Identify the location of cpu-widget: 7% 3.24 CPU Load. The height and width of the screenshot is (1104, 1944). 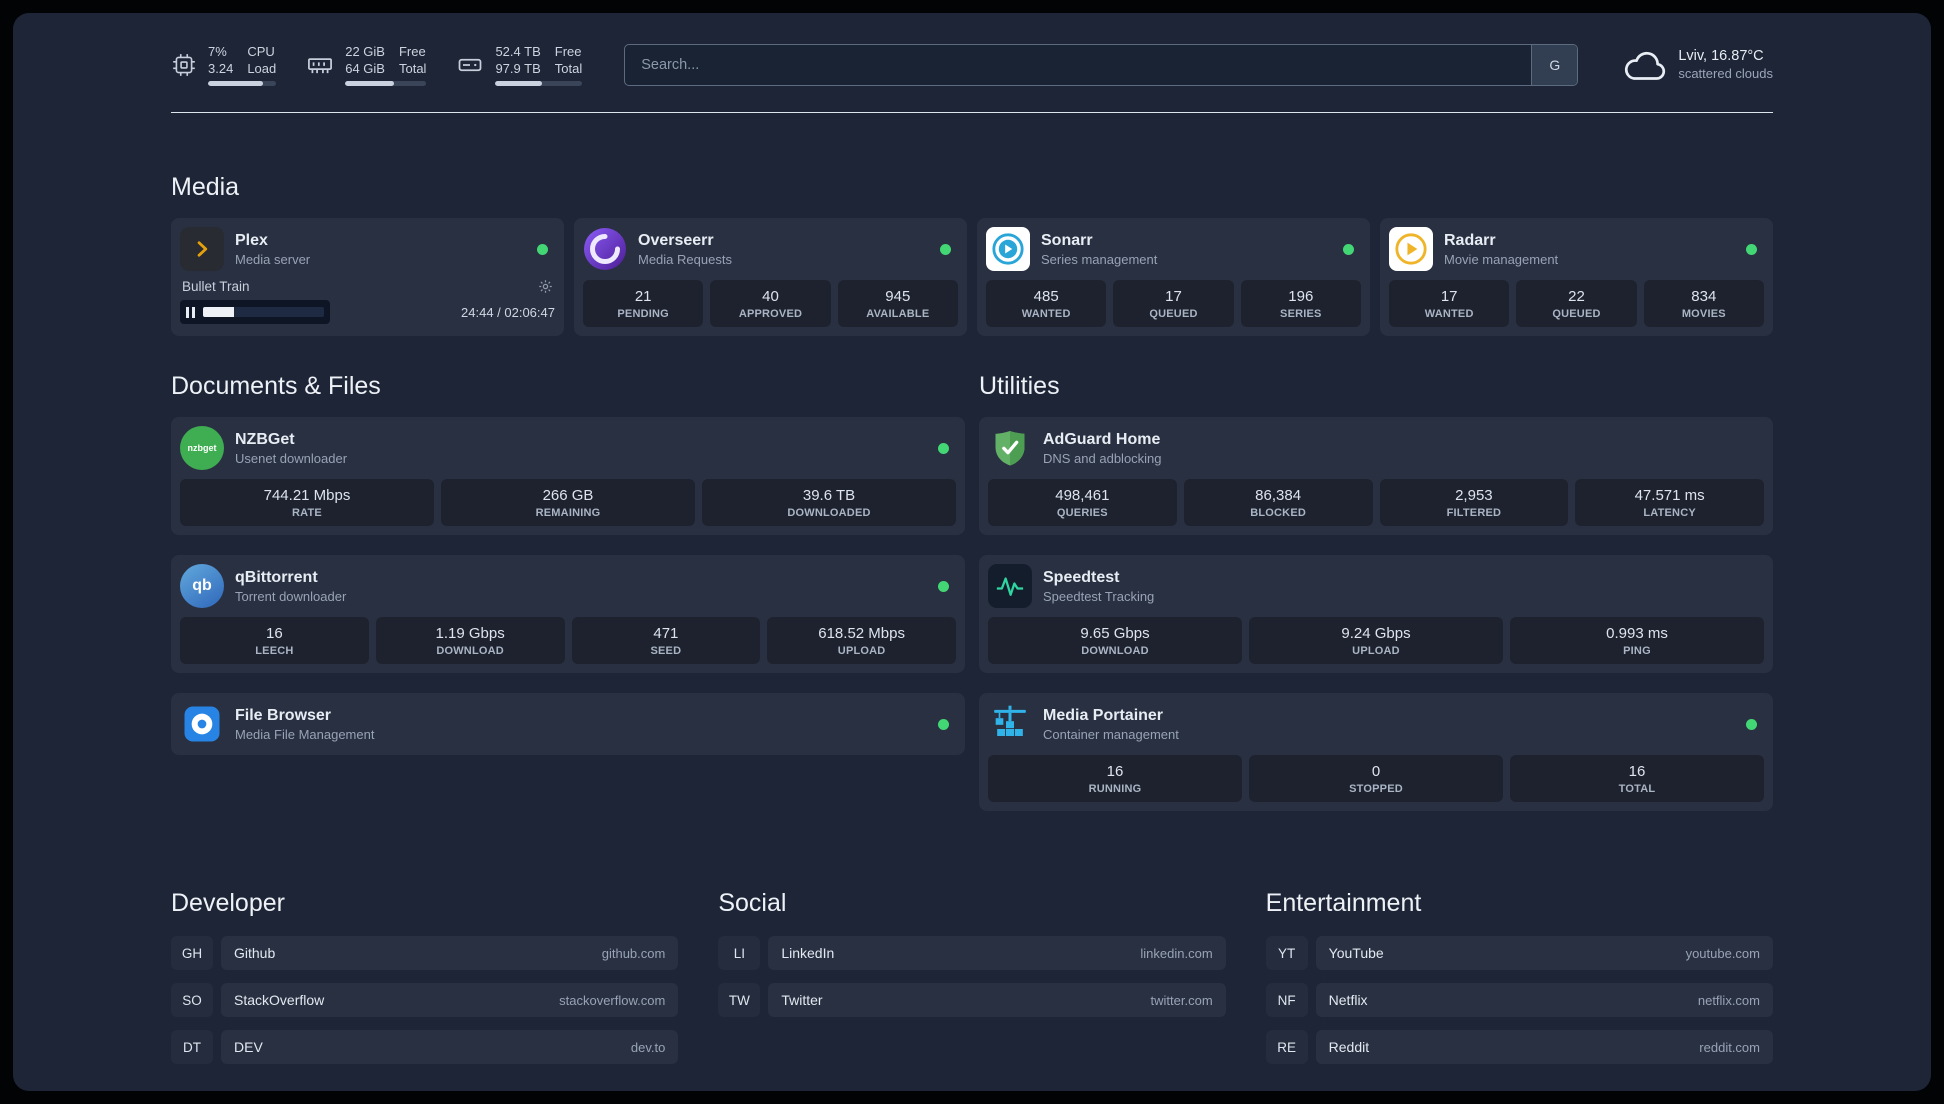
(224, 65).